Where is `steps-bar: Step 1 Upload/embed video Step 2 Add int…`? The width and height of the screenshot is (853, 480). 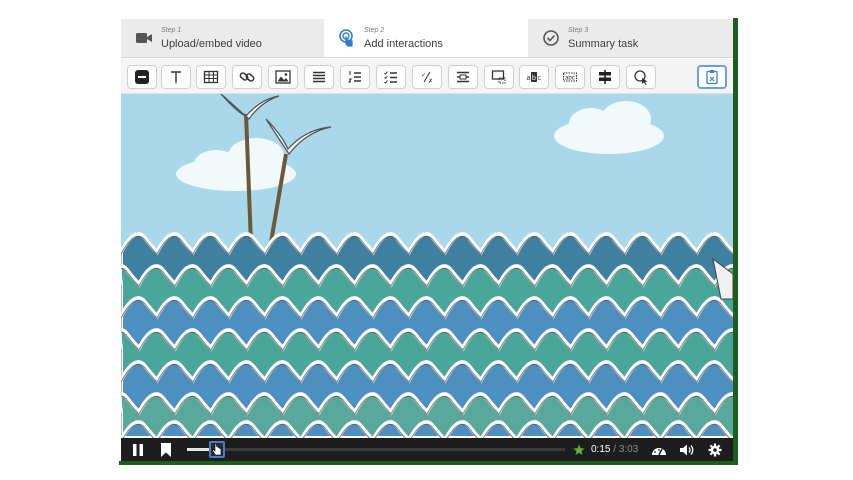 steps-bar: Step 1 Upload/embed video Step 2 Add int… is located at coordinates (427, 38).